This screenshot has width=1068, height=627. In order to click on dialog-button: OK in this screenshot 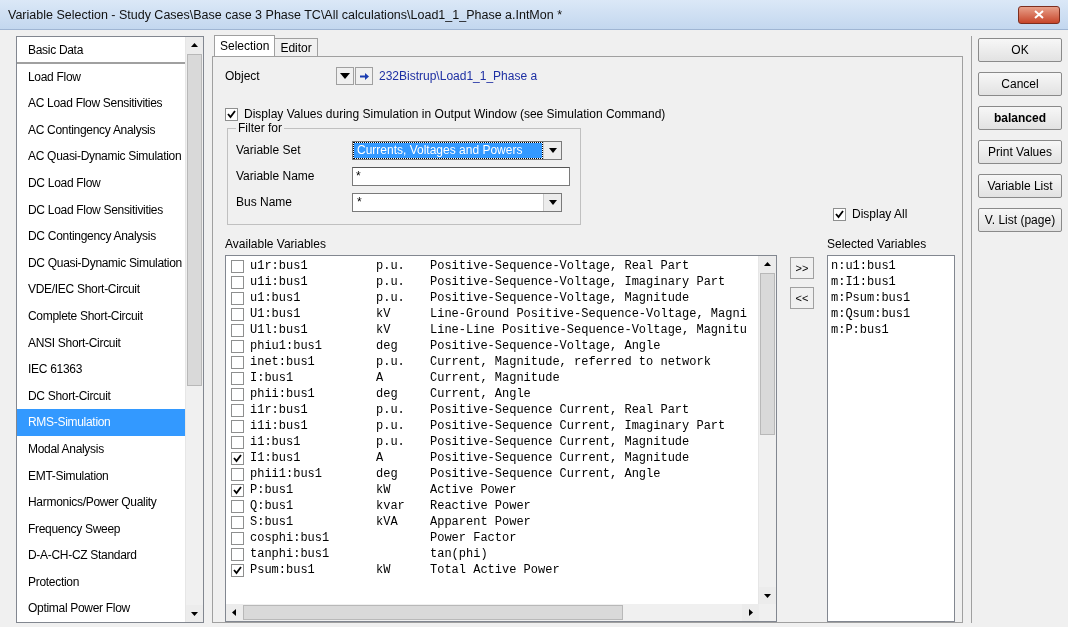, I will do `click(1020, 50)`.